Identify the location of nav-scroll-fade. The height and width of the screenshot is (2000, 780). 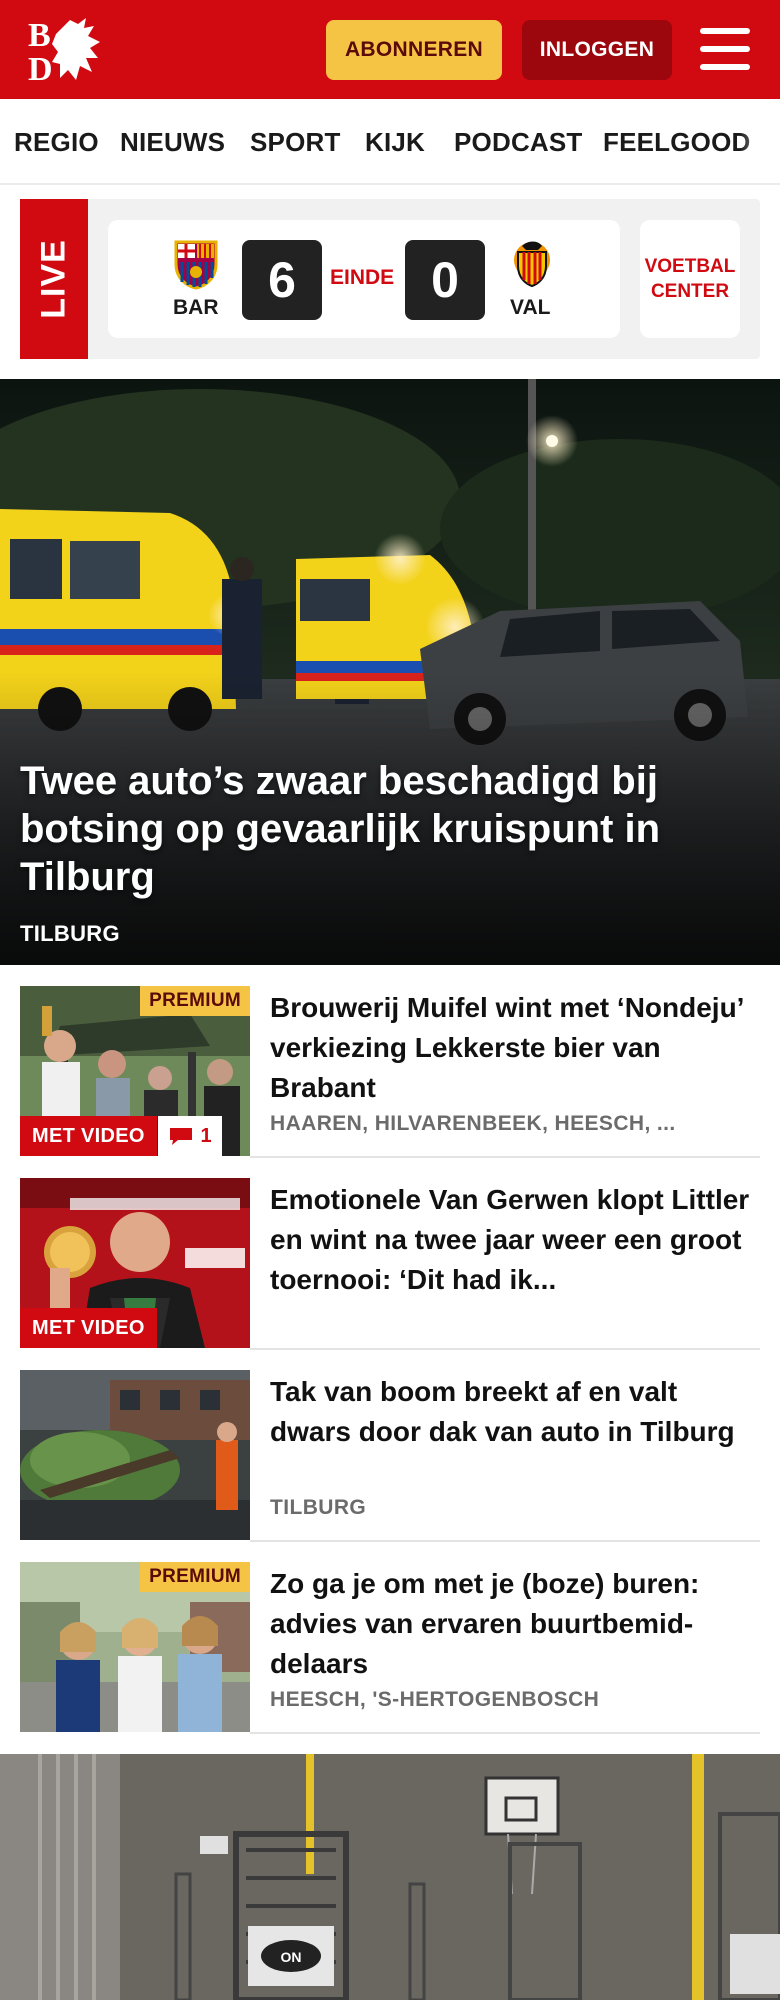
(760, 141).